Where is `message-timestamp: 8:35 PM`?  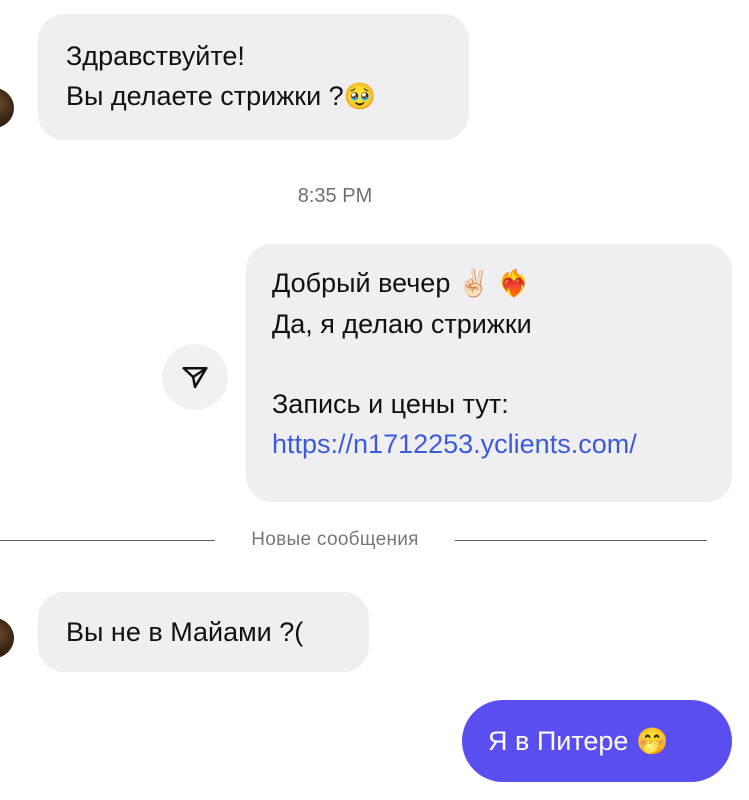 message-timestamp: 8:35 PM is located at coordinates (335, 196).